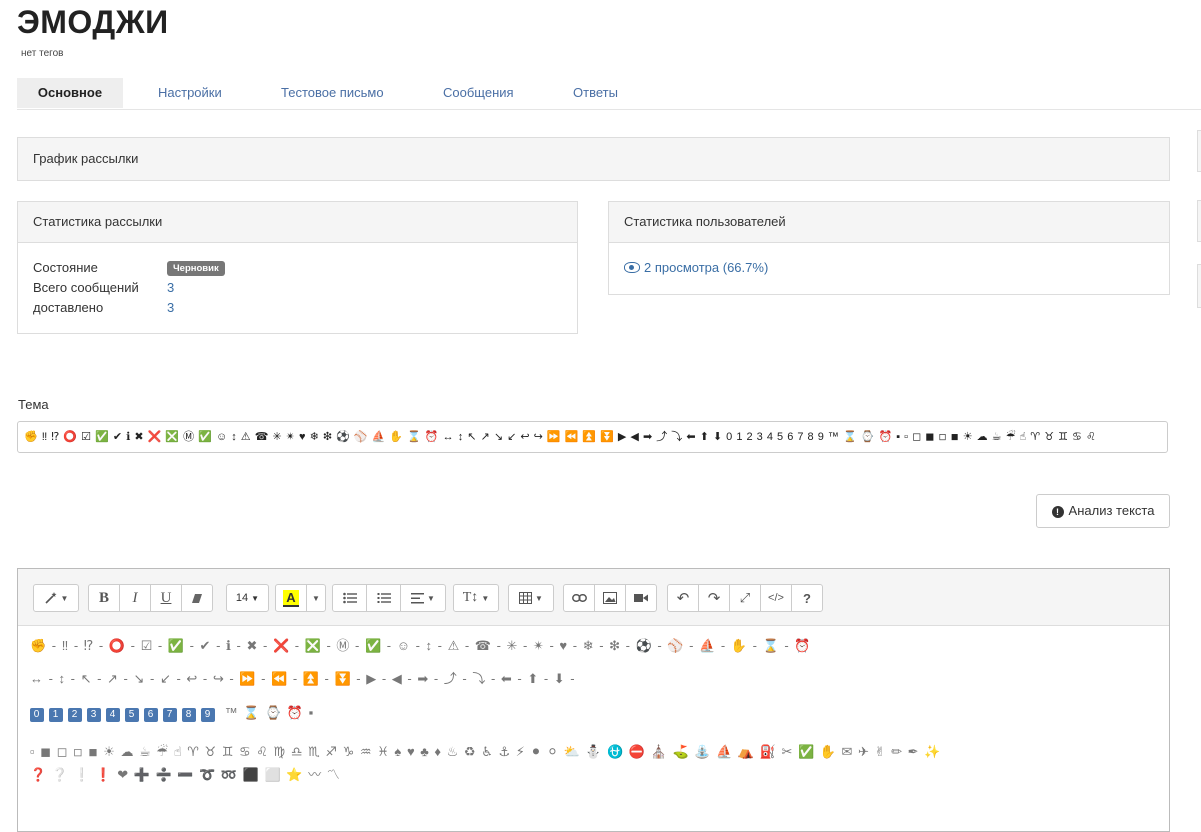  I want to click on tab-settings: Настройки, so click(190, 93).